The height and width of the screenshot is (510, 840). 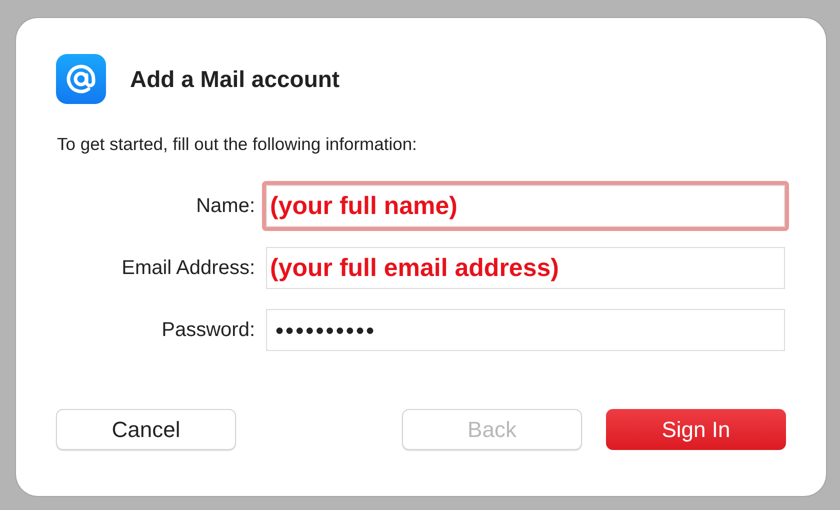 I want to click on instruction-text: To get started, fill out the following information:, so click(x=237, y=144).